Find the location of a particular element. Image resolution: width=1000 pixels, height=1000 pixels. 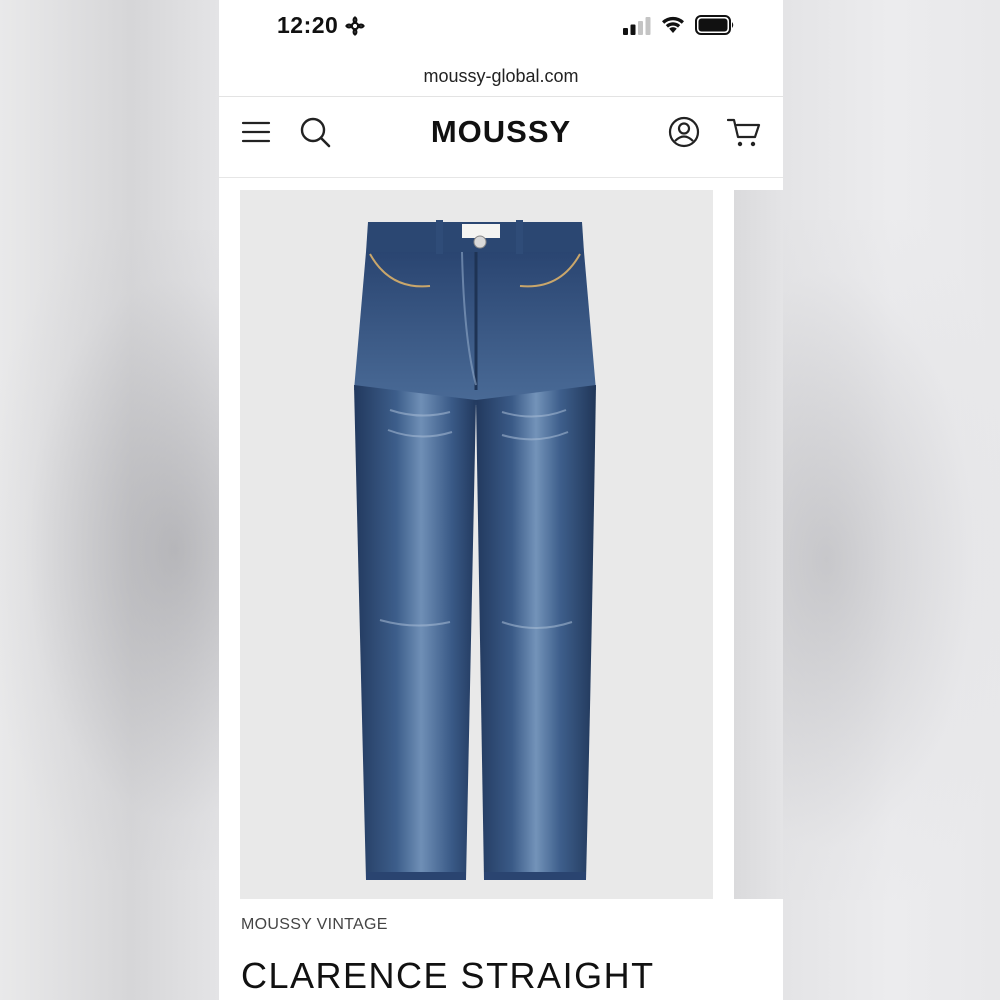

url-text: moussy-global.com is located at coordinates (501, 76).